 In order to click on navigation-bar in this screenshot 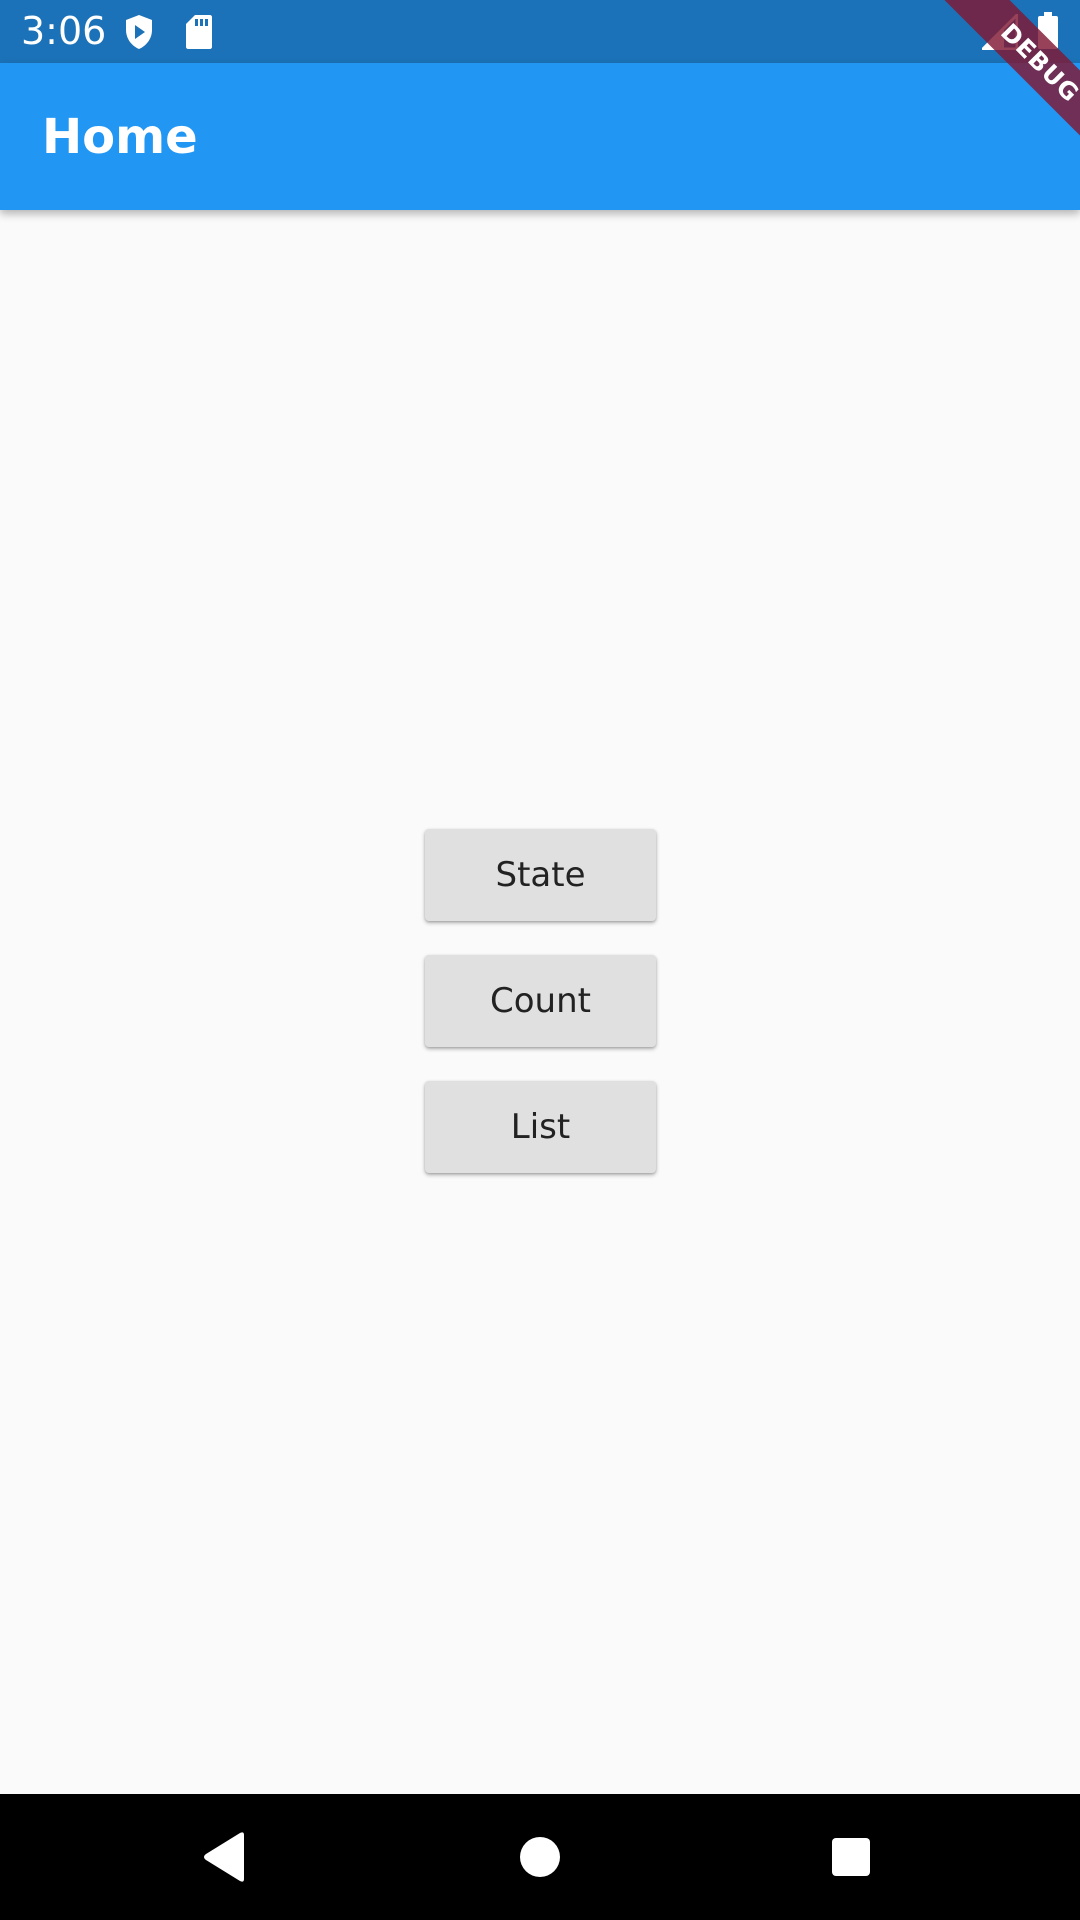, I will do `click(540, 1857)`.